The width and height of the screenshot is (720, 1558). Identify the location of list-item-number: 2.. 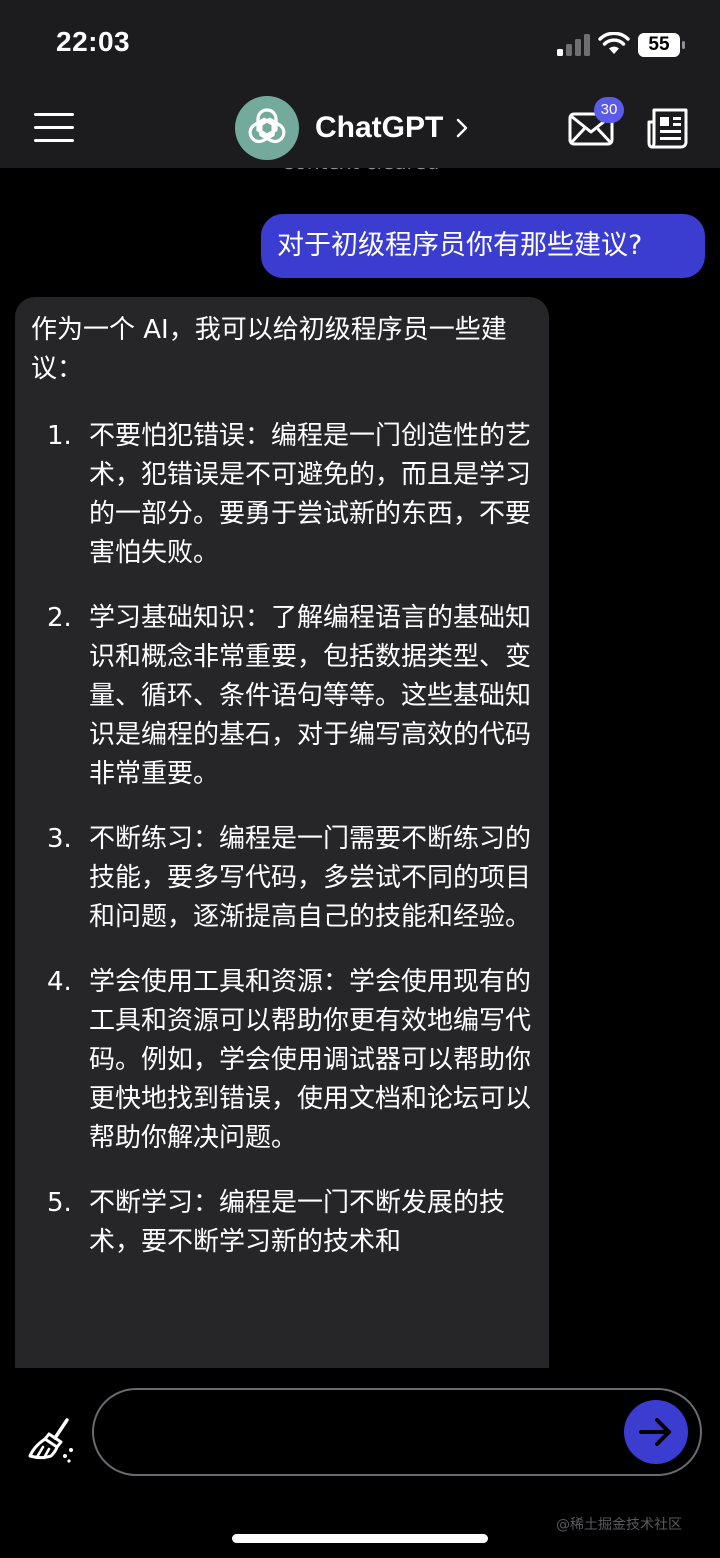
(59, 618).